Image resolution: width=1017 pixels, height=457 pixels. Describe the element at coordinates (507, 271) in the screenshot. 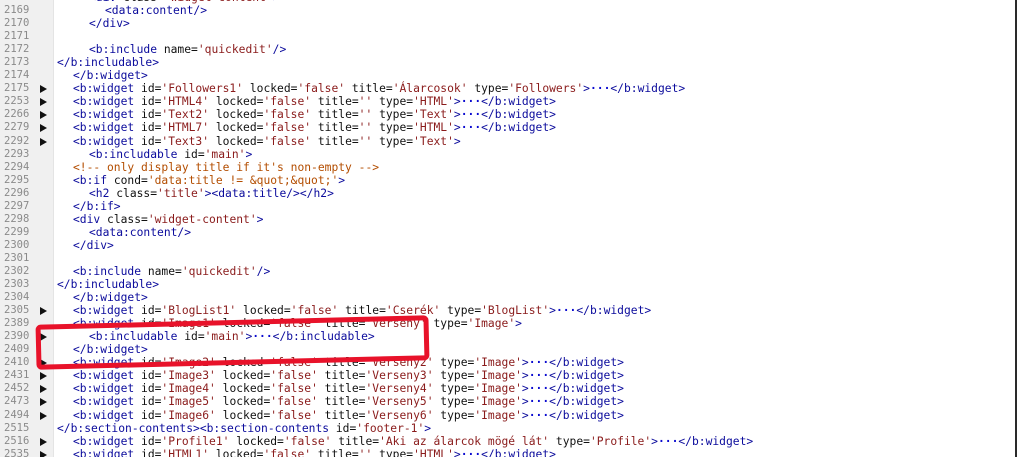

I see `code-line: 2302 <b:include name='quickedit'/>` at that location.